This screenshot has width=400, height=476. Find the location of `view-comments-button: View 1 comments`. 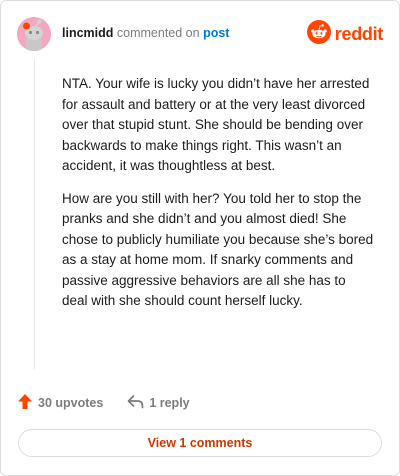

view-comments-button: View 1 comments is located at coordinates (200, 443).